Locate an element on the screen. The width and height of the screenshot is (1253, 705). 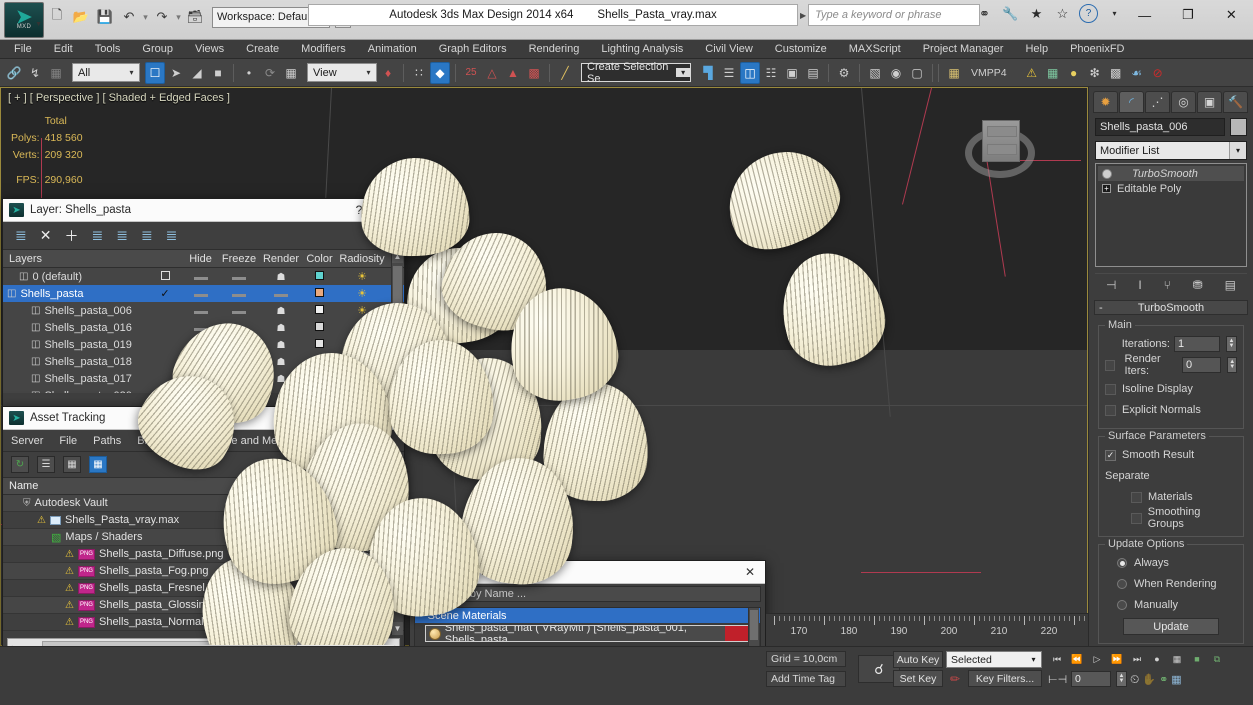
set-key-button: Set Key is located at coordinates (918, 678).